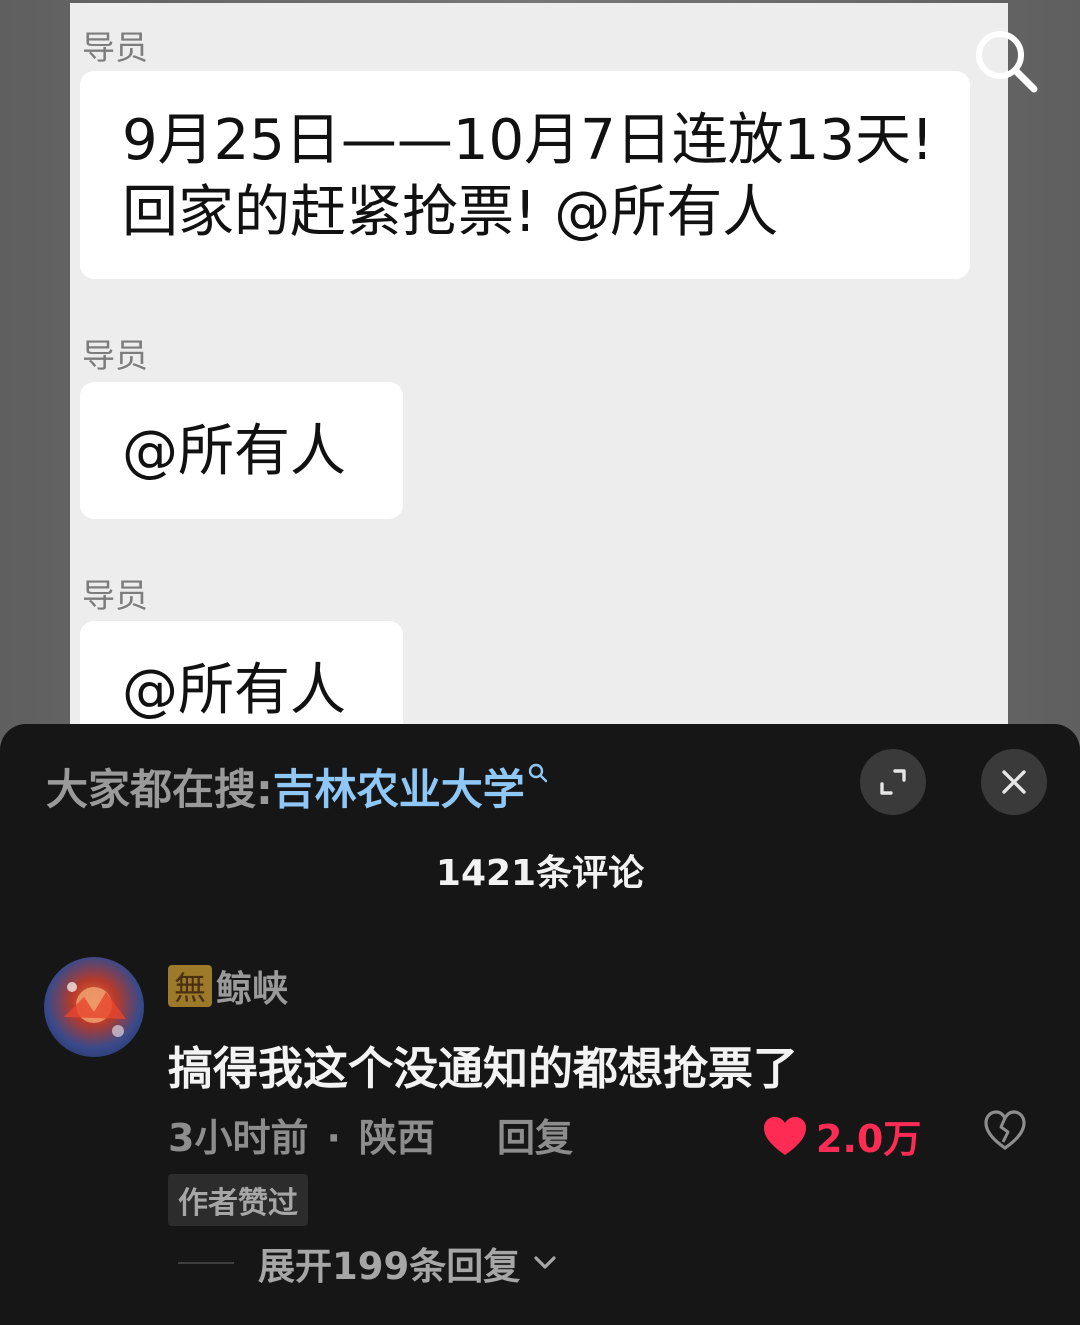  I want to click on comment-text: 搞得我这个没通知的都想抢票了, so click(483, 1068).